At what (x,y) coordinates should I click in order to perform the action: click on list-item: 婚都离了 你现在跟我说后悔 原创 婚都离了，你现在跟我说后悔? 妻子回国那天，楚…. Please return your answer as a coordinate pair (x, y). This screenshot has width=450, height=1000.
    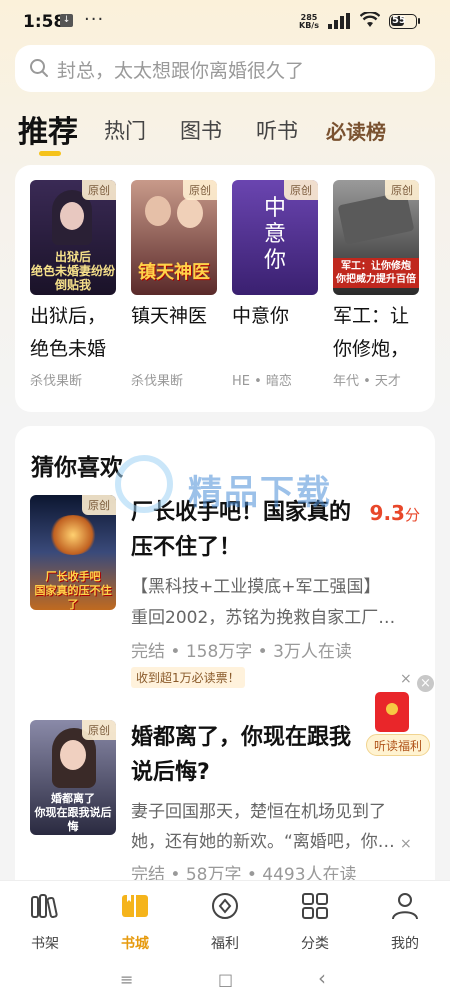
    Looking at the image, I should click on (225, 805).